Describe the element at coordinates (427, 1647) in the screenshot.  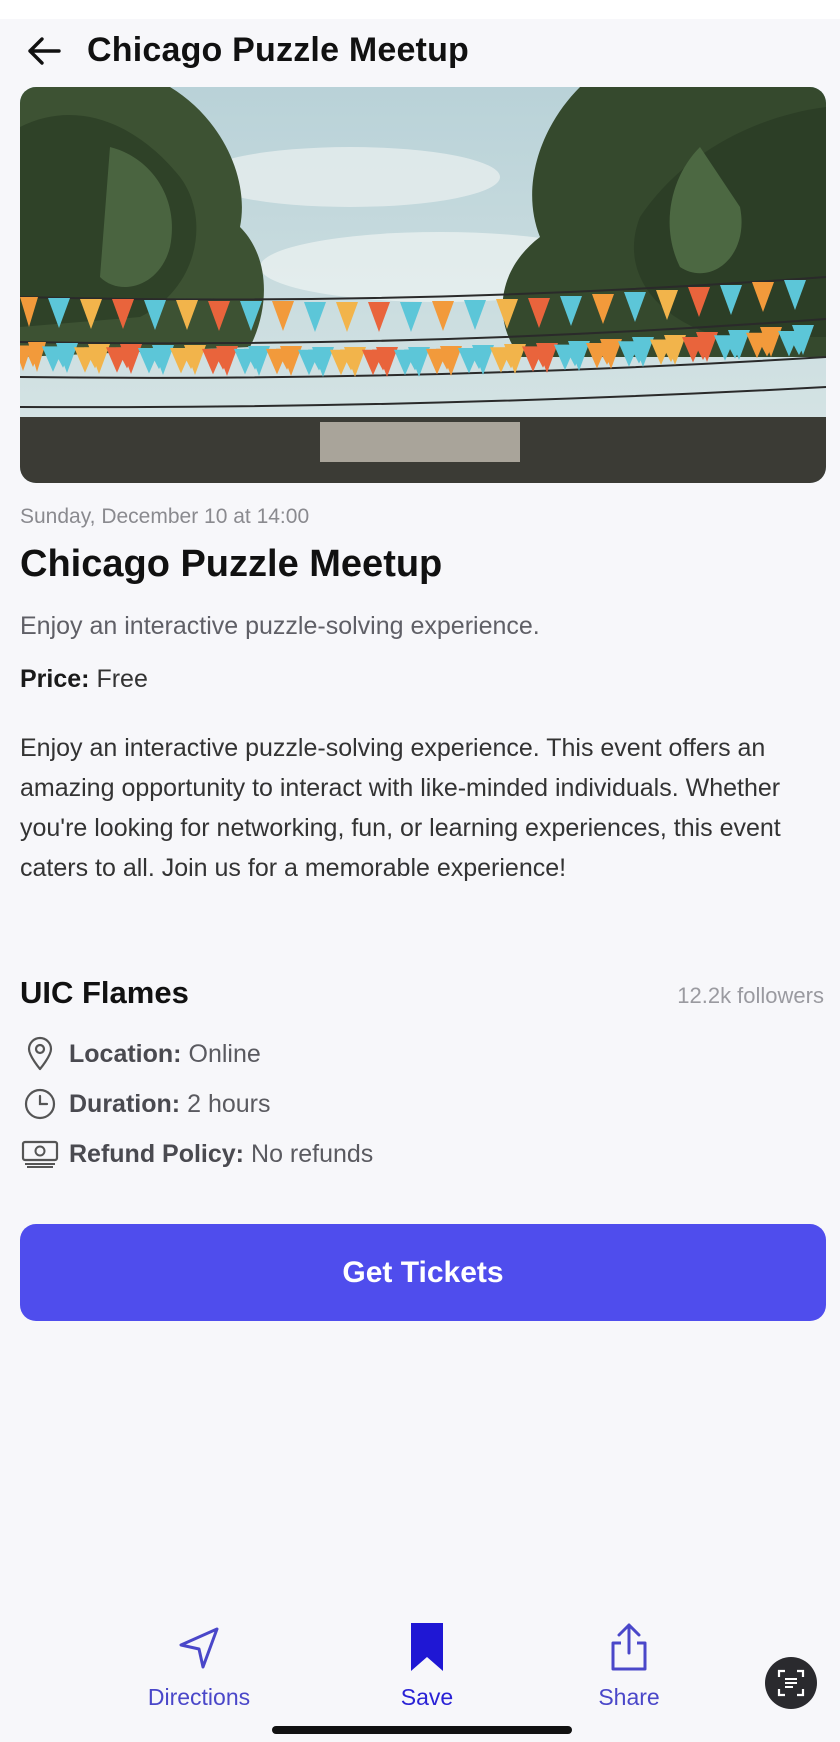
I see `bookmark-icon` at that location.